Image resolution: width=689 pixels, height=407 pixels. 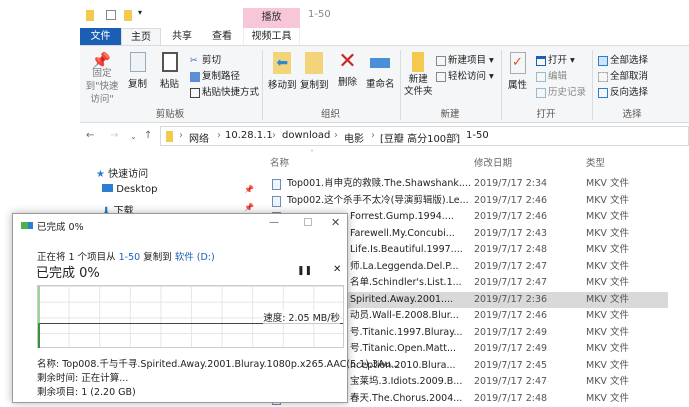 I want to click on easy-access-icon, so click(x=441, y=76).